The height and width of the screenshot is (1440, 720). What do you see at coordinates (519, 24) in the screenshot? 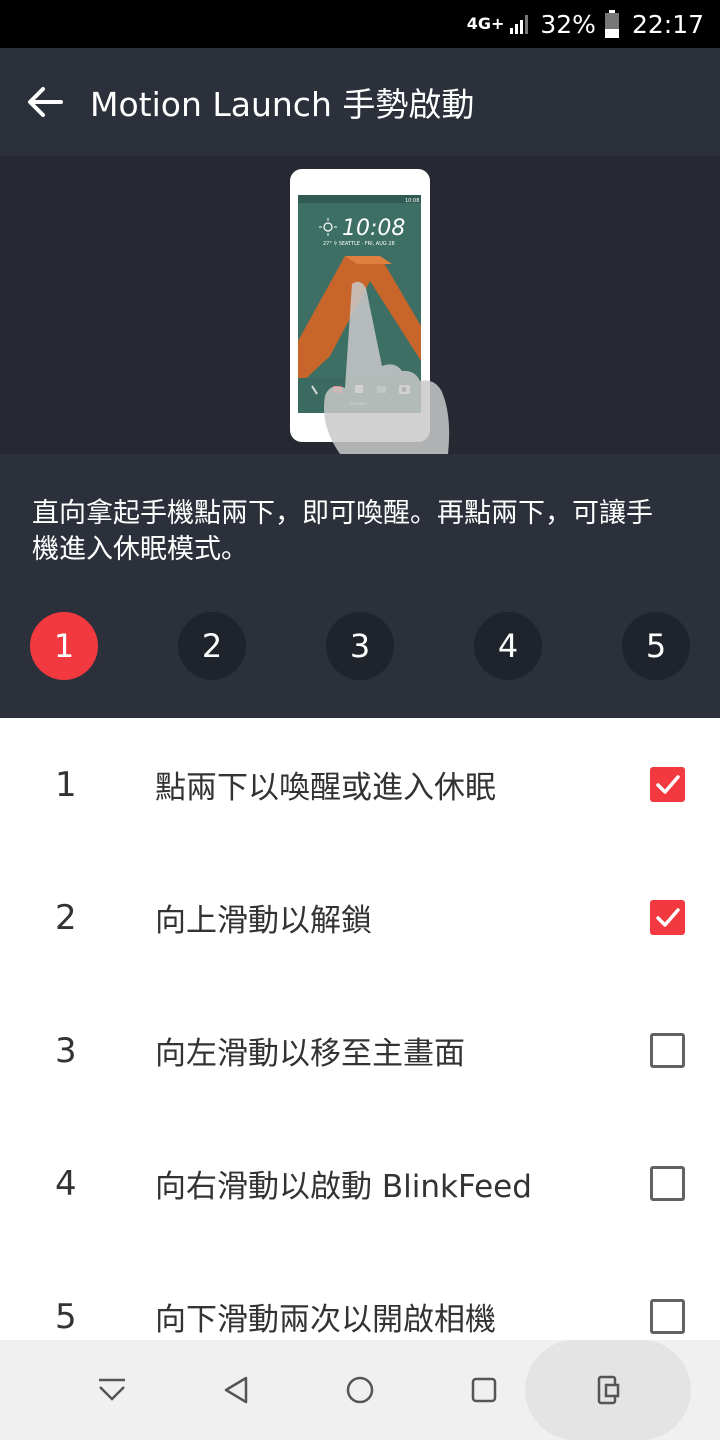
I see `signal-icon` at bounding box center [519, 24].